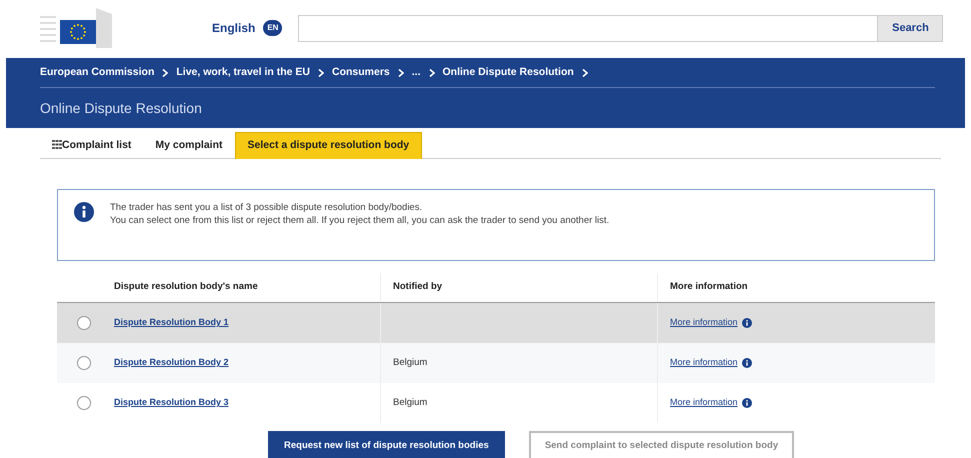 Image resolution: width=971 pixels, height=458 pixels. What do you see at coordinates (171, 323) in the screenshot?
I see `body-link: Dispute Resolution Body 1` at bounding box center [171, 323].